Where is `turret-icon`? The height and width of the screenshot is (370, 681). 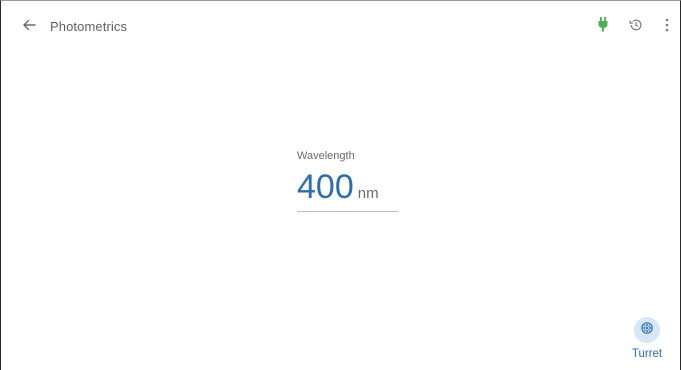
turret-icon is located at coordinates (647, 330).